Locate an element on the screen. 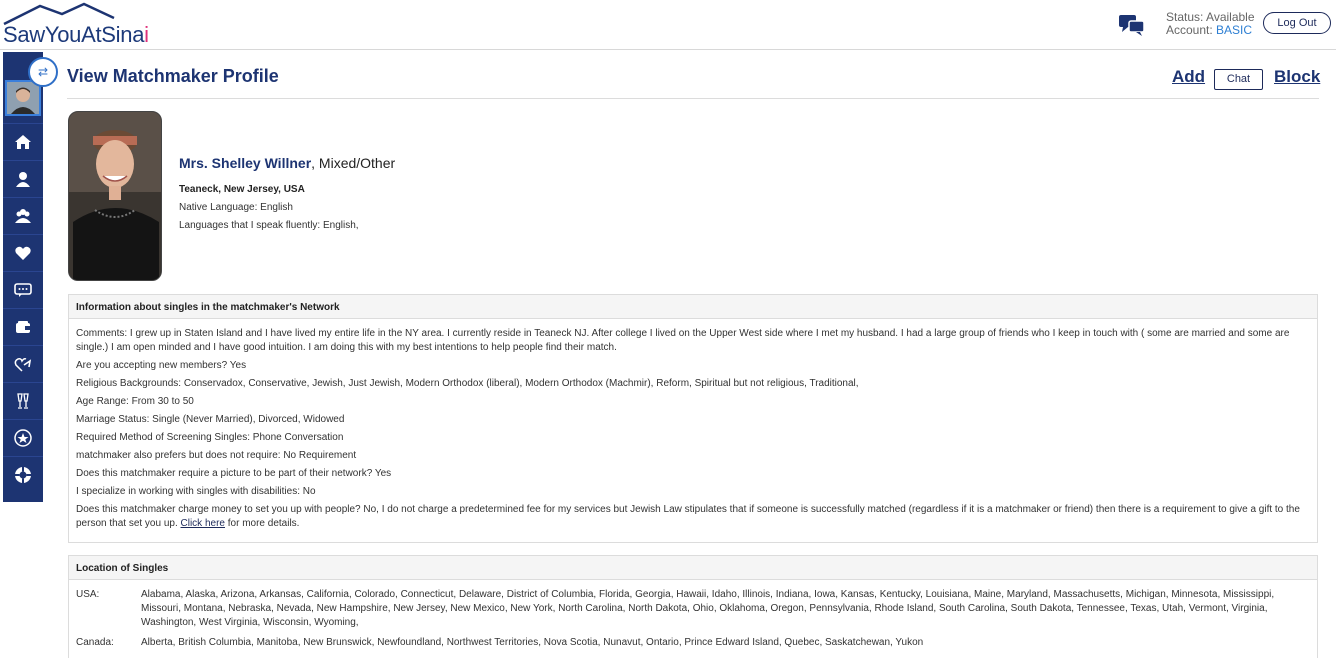 The image size is (1336, 658). sidebar-item-profile is located at coordinates (23, 178).